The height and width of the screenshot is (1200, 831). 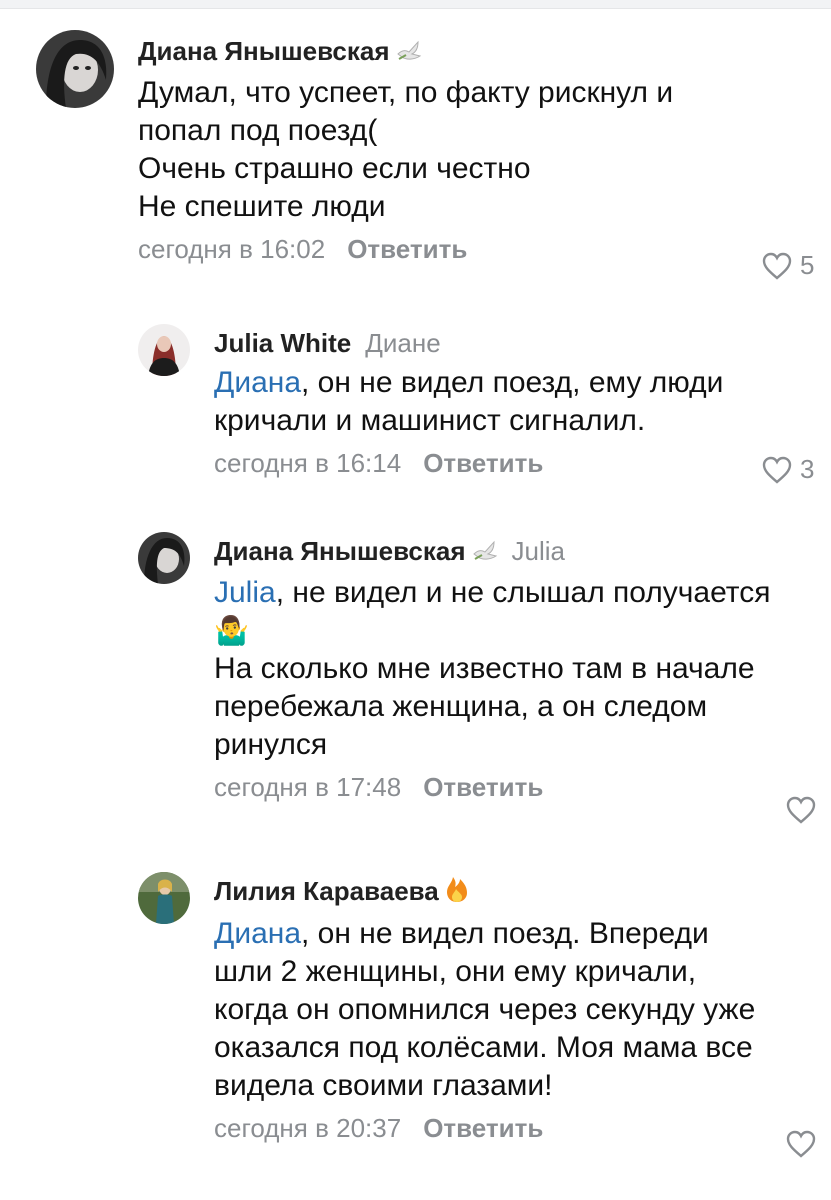 I want to click on comment-author: Диана Янышевская Julia, so click(x=519, y=552).